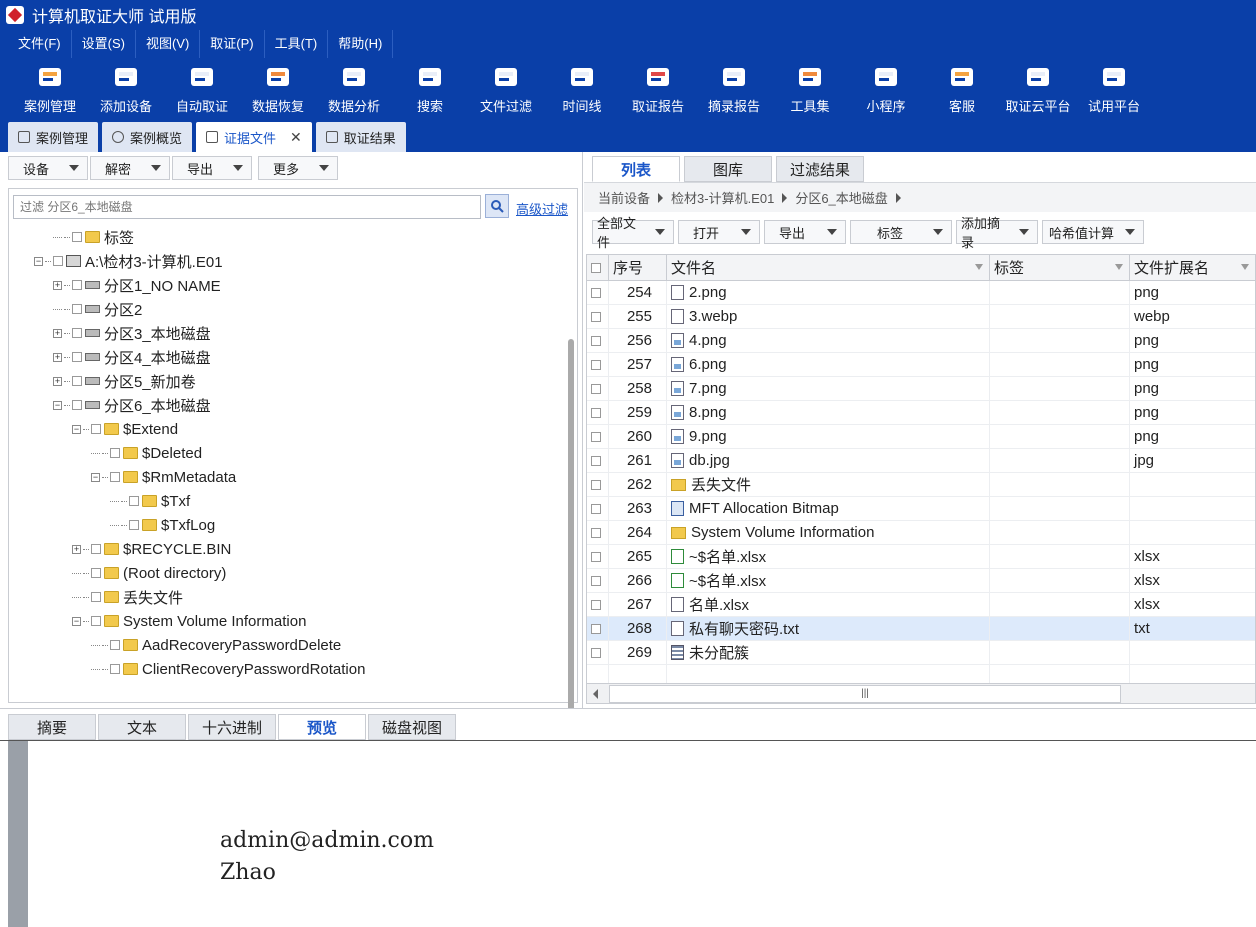  What do you see at coordinates (1038, 89) in the screenshot?
I see `toolbar-button-13: 取证云平台` at bounding box center [1038, 89].